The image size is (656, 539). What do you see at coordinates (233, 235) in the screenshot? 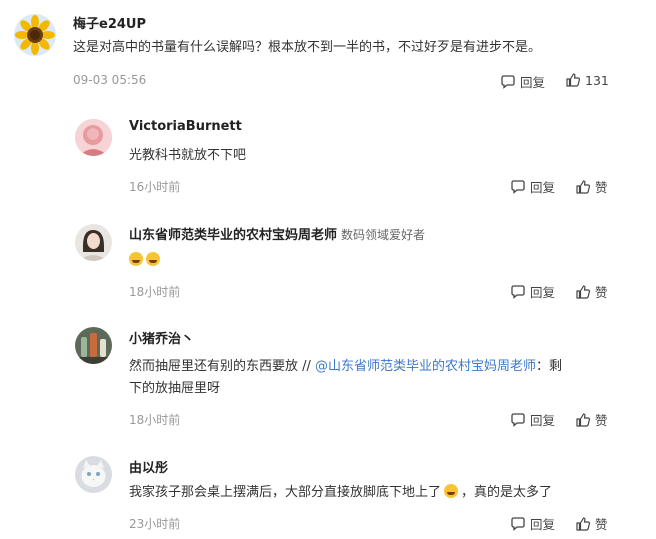
I see `username: 山东省师范类毕业的农村宝妈周老师` at bounding box center [233, 235].